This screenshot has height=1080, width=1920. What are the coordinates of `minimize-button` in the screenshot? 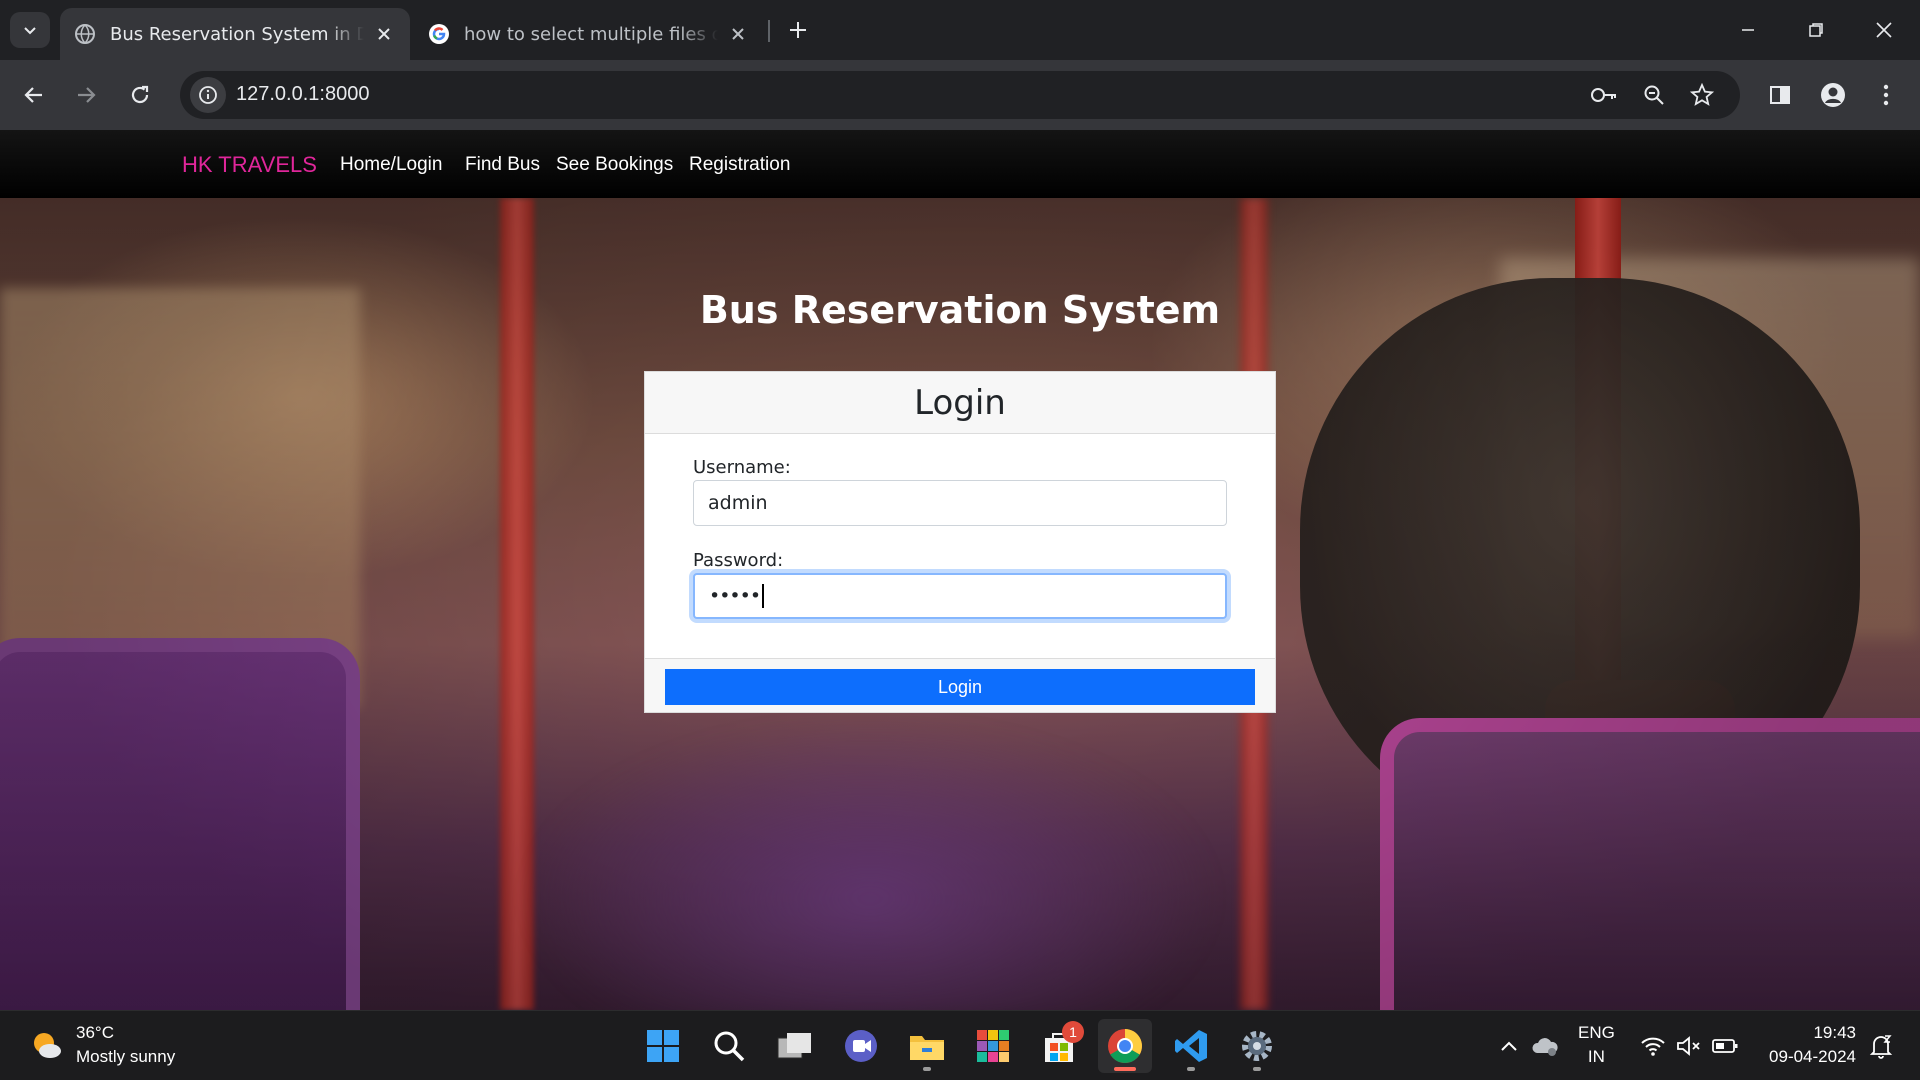 It's located at (1748, 30).